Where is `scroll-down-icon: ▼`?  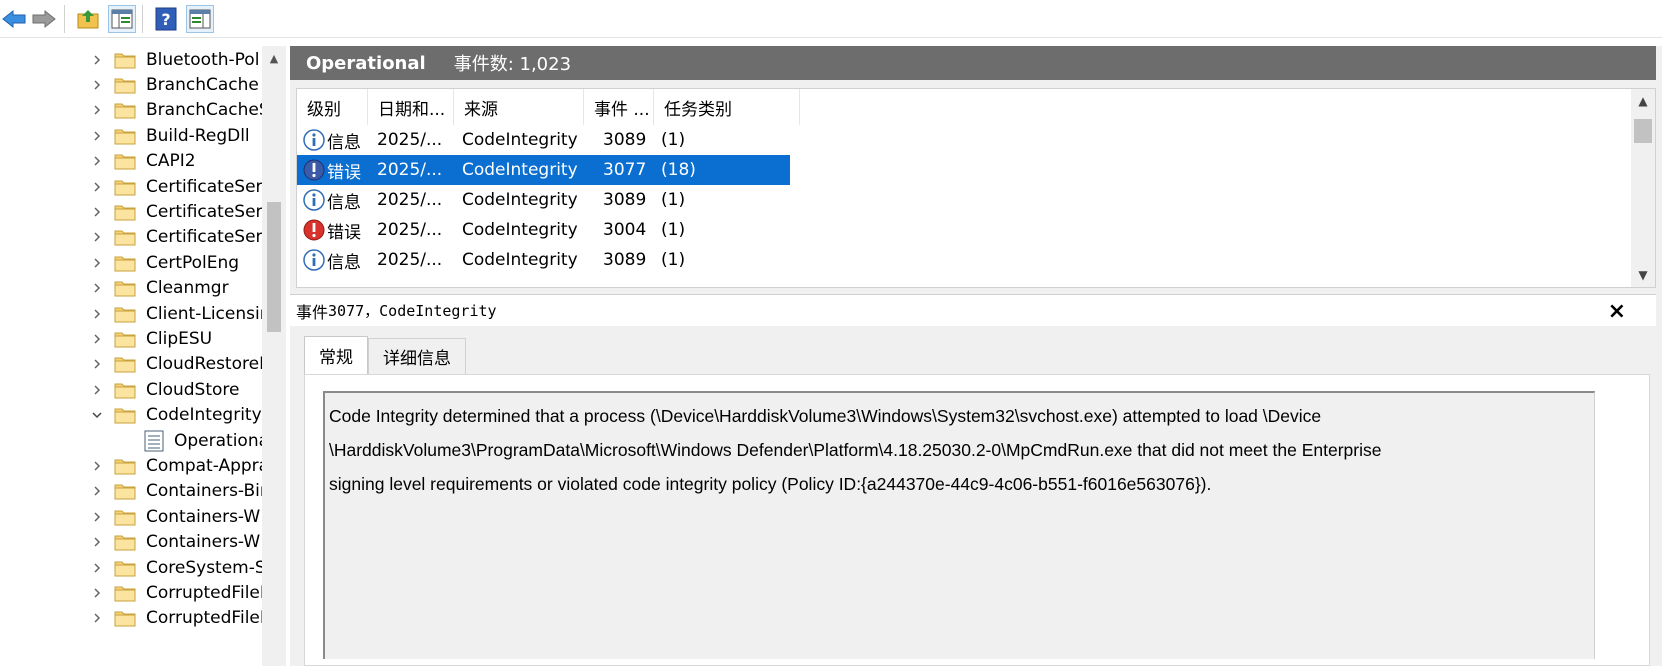 scroll-down-icon: ▼ is located at coordinates (1643, 275).